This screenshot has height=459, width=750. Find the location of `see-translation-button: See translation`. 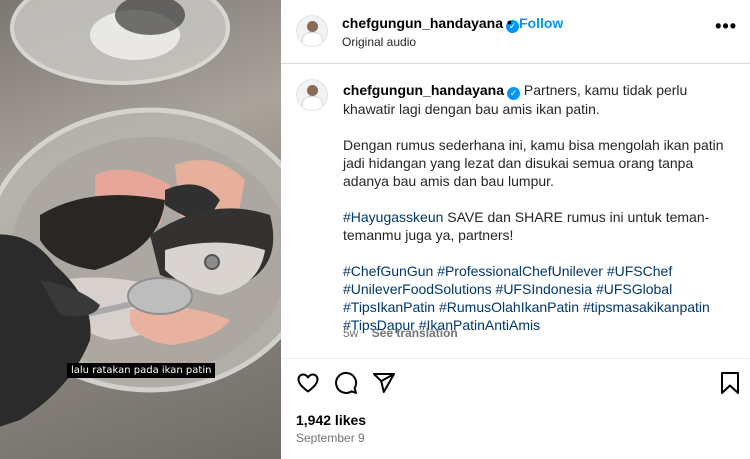

see-translation-button: See translation is located at coordinates (415, 333).